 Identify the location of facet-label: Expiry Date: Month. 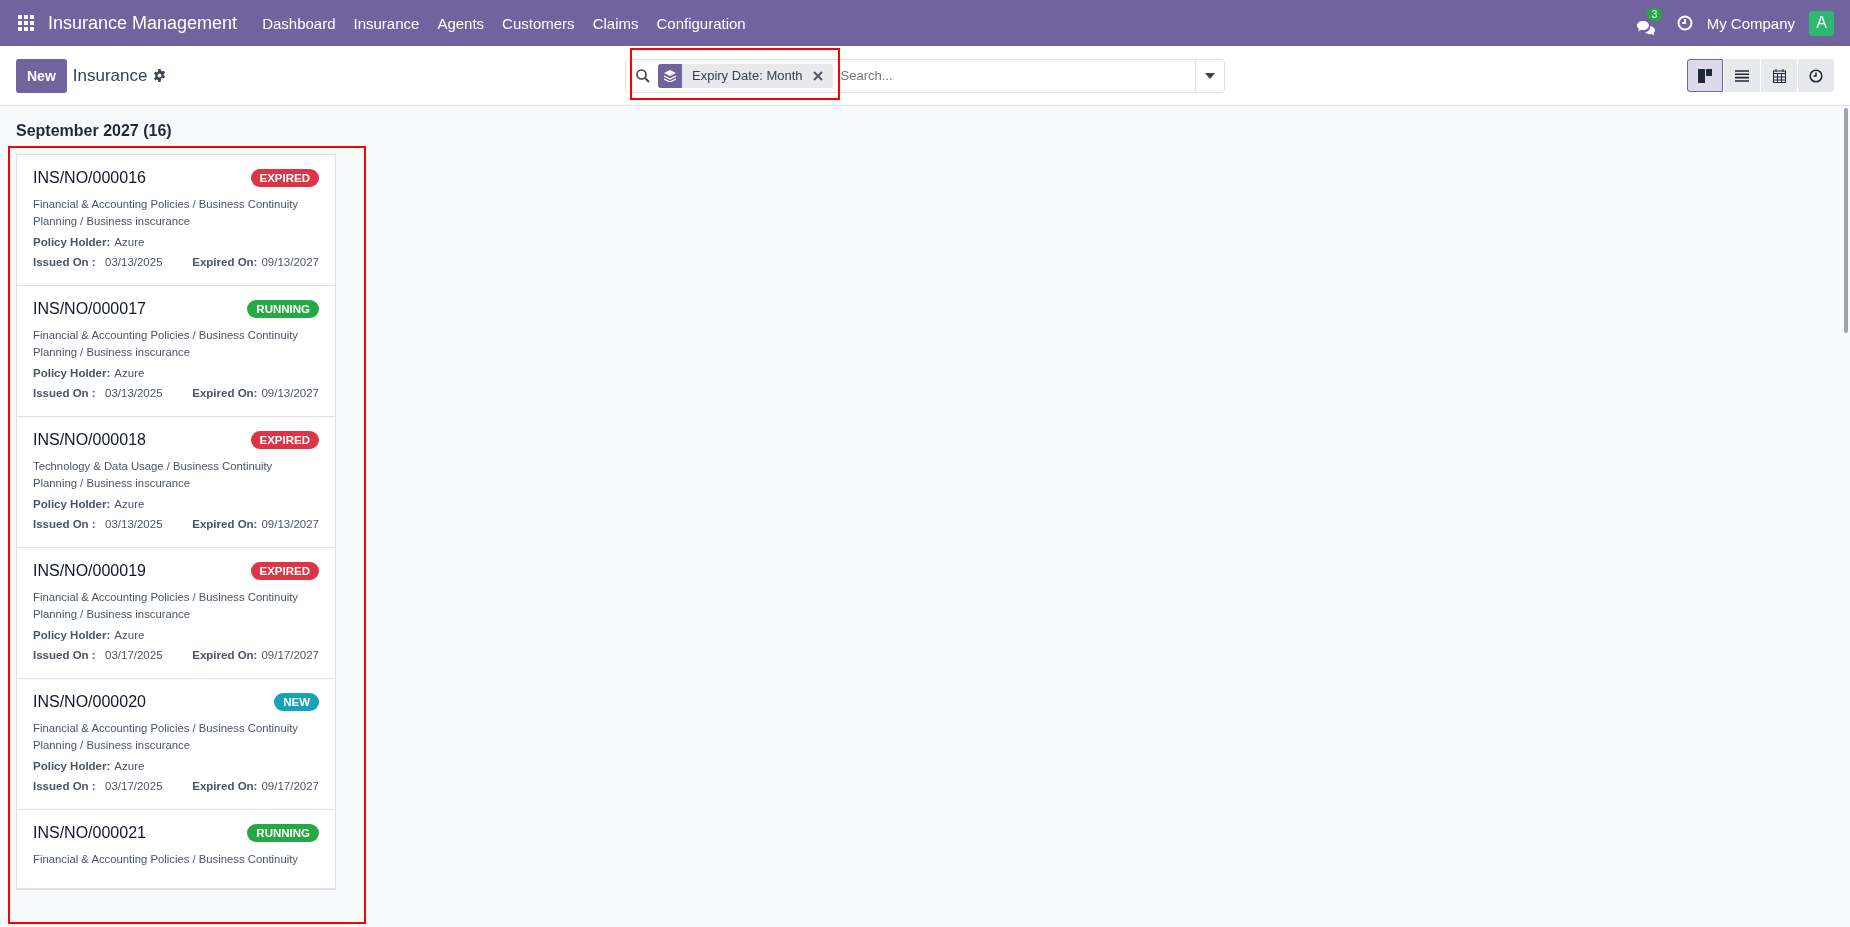
(747, 75).